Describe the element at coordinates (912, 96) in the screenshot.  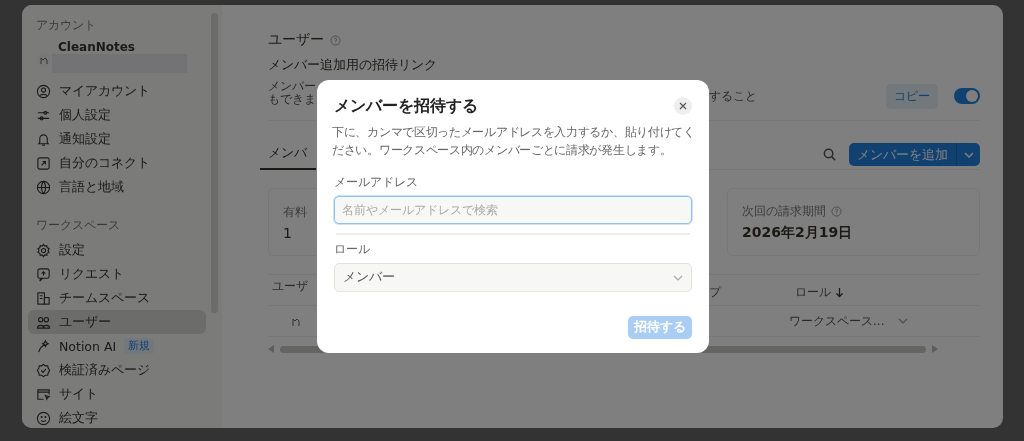
I see `copy-button: コピー` at that location.